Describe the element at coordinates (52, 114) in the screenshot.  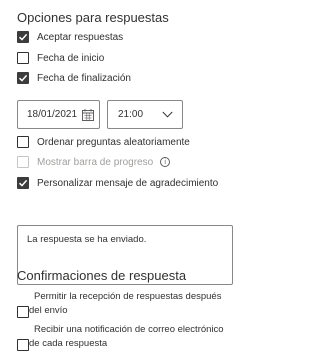
I see `date-value: 18/01/2021` at that location.